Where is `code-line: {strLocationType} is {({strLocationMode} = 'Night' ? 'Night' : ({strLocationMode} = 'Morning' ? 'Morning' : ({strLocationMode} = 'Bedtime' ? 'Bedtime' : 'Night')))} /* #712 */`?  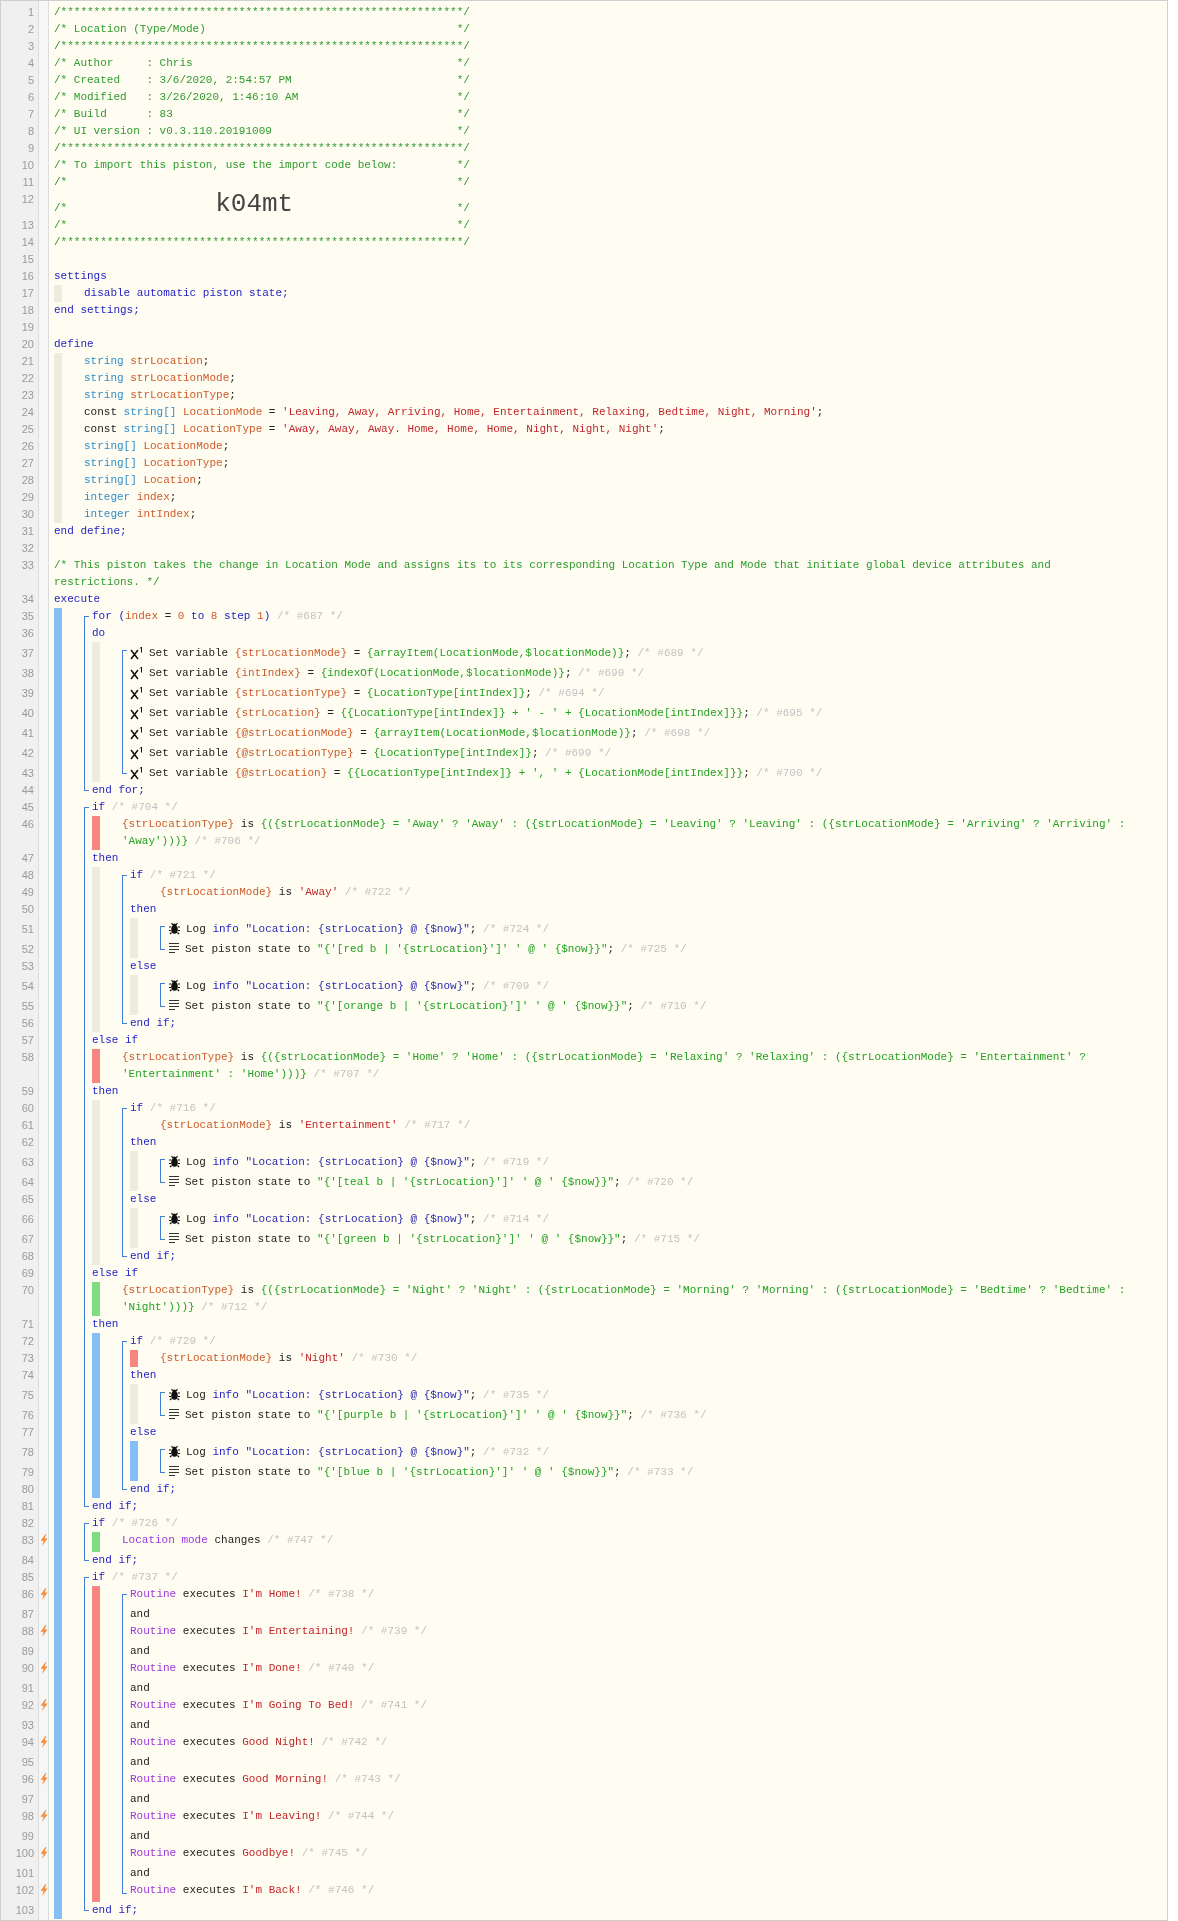 code-line: {strLocationType} is {({strLocationMode} = 'Night' ? 'Night' : ({strLocationMode} = 'Morning' ? 'Morning' : ({strLocationMode} = 'Bedtime' ? 'Bedtime' : 'Night')))} /* #712 */ is located at coordinates (624, 1299).